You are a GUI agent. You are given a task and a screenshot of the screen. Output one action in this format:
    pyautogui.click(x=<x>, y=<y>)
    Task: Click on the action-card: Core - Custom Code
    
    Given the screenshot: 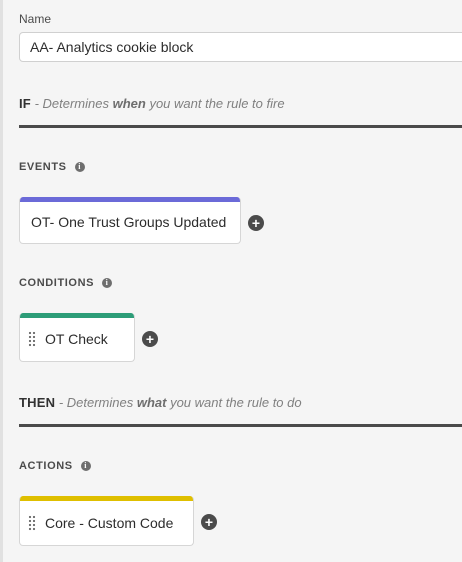 What is the action you would take?
    pyautogui.click(x=106, y=521)
    